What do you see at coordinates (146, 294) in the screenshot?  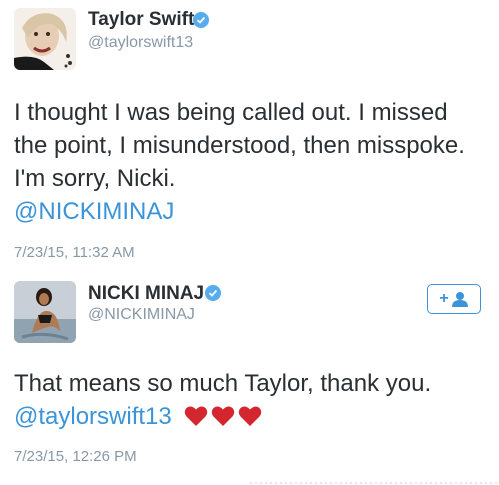 I see `display-name: NICKI MINAJ` at bounding box center [146, 294].